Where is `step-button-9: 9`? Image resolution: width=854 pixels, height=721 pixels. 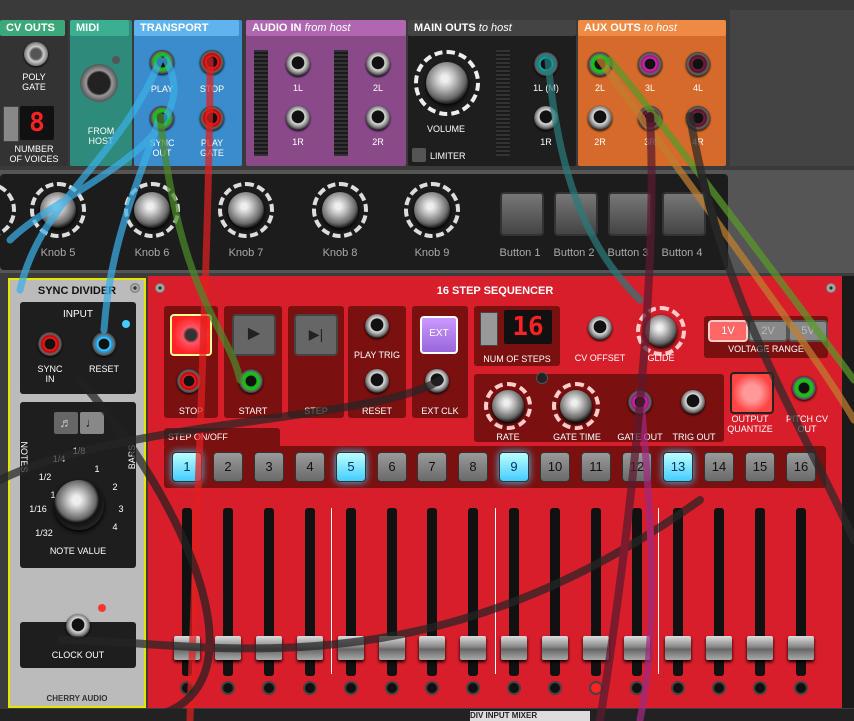
step-button-9: 9 is located at coordinates (514, 467).